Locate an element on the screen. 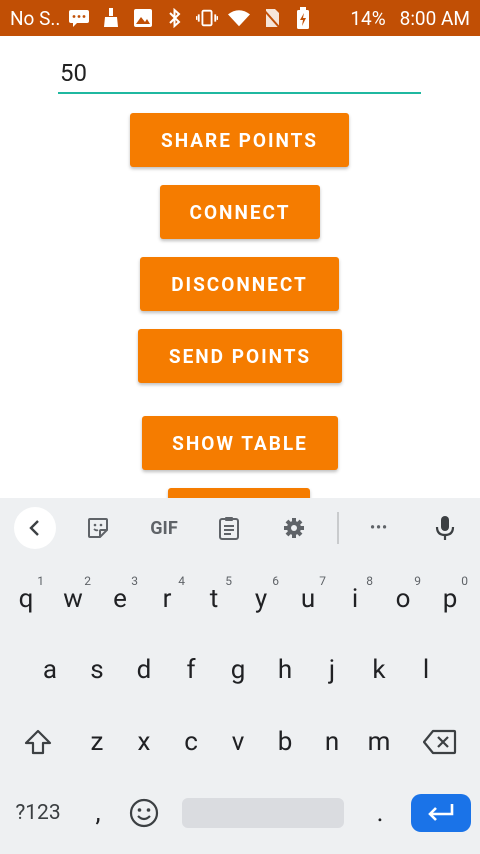 This screenshot has height=854, width=480. key-l: l is located at coordinates (426, 670).